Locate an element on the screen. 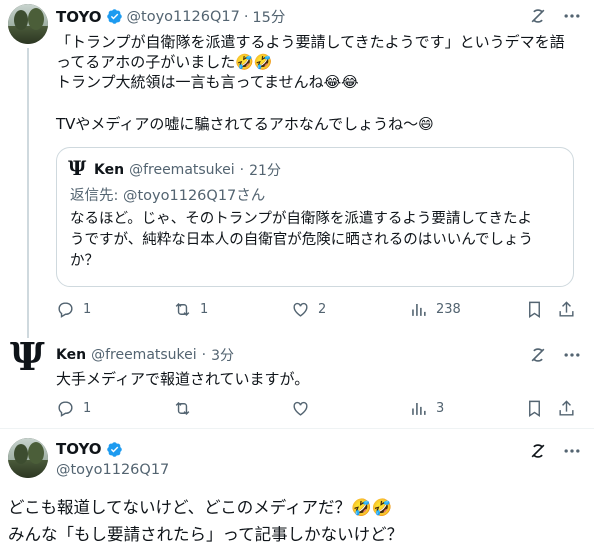 The width and height of the screenshot is (594, 553). tweet3-line-2: みんな「もし要請されたら」って記事しかないけど？ is located at coordinates (206, 534).